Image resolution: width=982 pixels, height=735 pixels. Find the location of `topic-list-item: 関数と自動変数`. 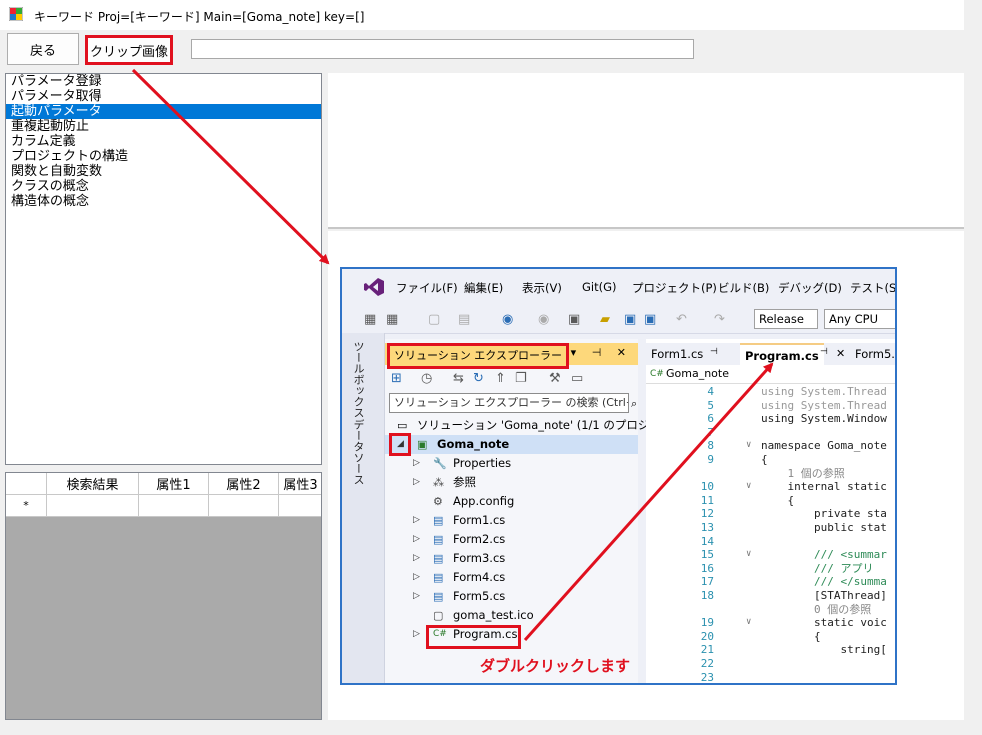

topic-list-item: 関数と自動変数 is located at coordinates (163, 171).